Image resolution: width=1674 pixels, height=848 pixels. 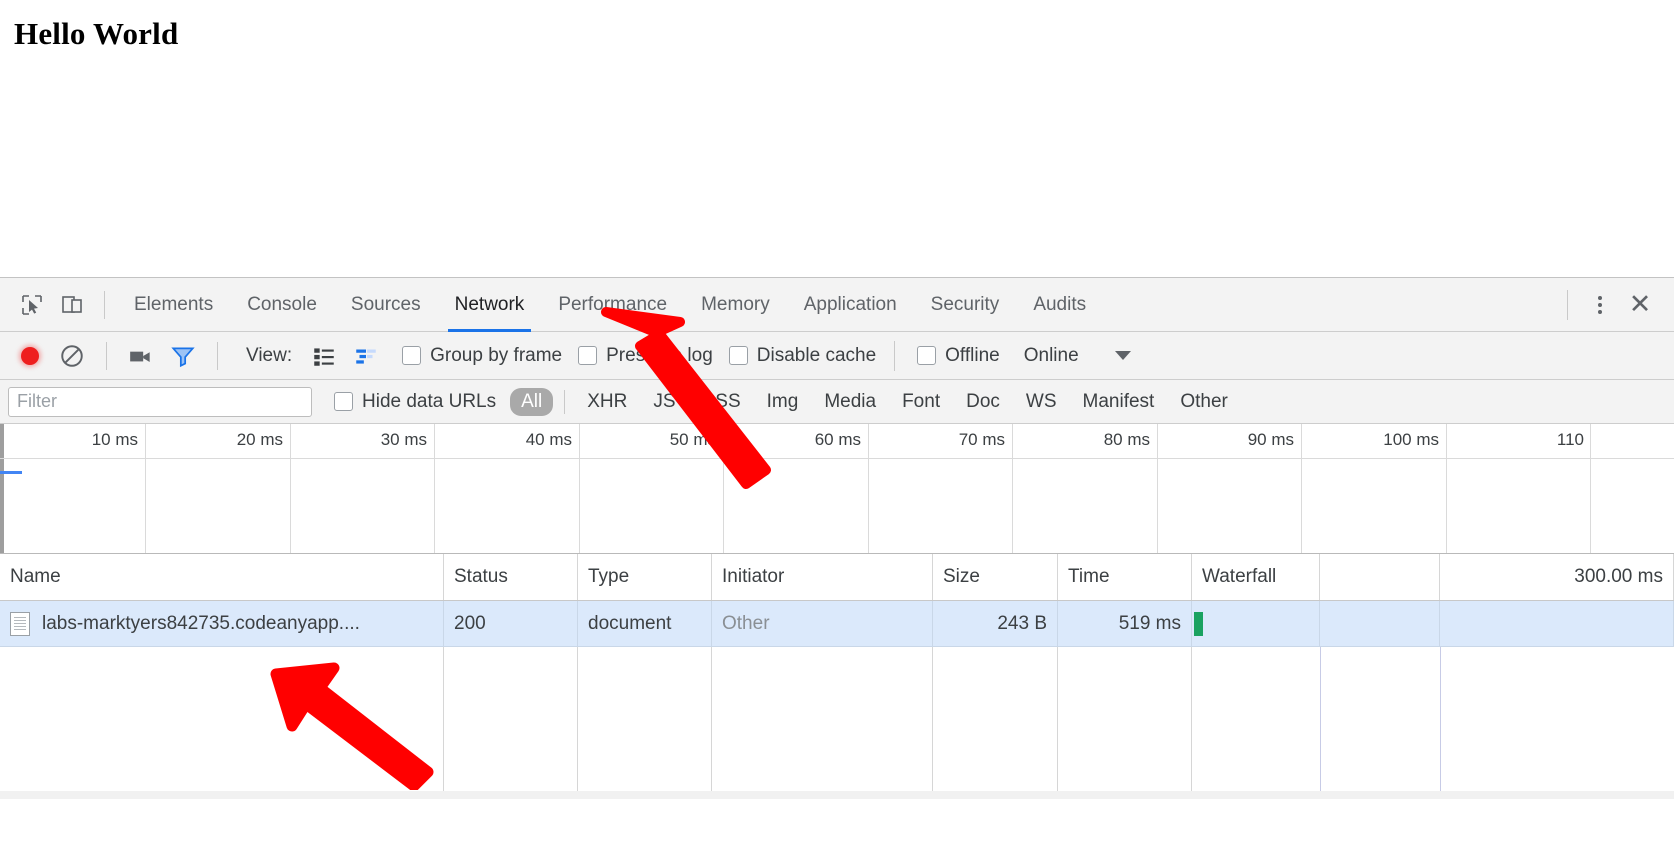 What do you see at coordinates (482, 356) in the screenshot?
I see `group-by-frame-checkbox: Group by frame` at bounding box center [482, 356].